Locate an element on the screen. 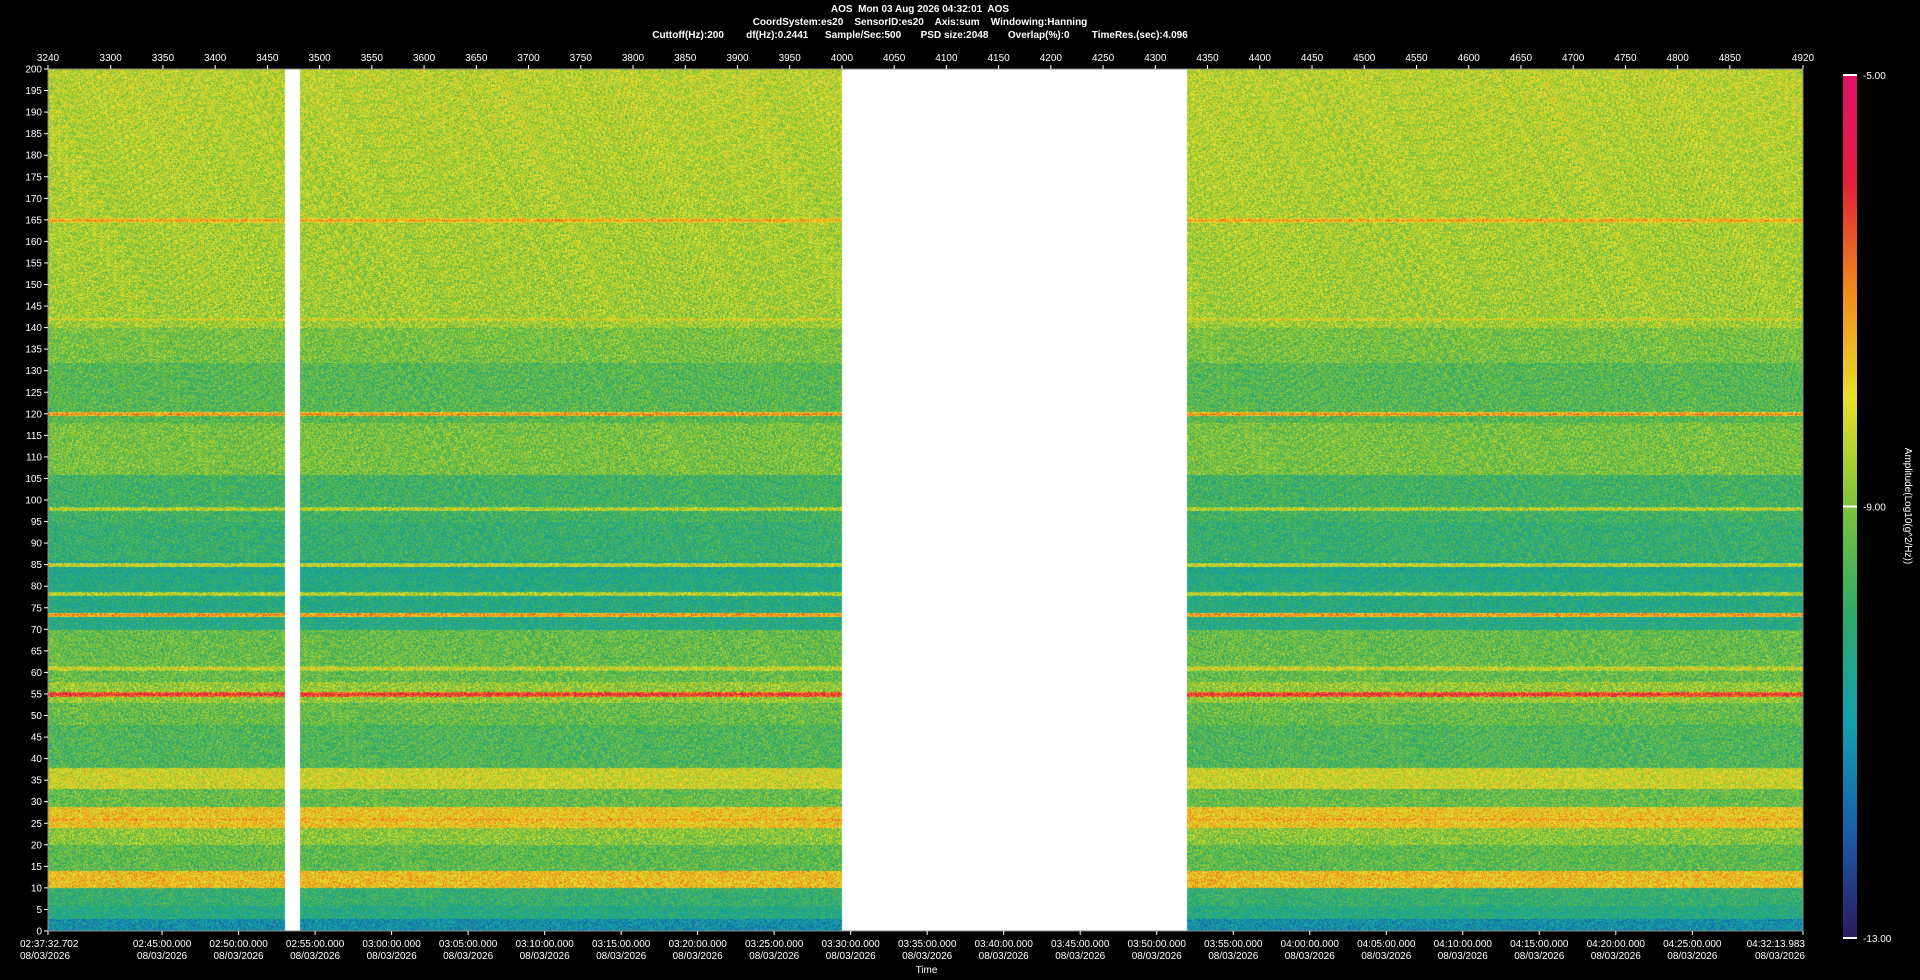 This screenshot has height=980, width=1920. top-x-tick-label: 4550 is located at coordinates (1416, 58).